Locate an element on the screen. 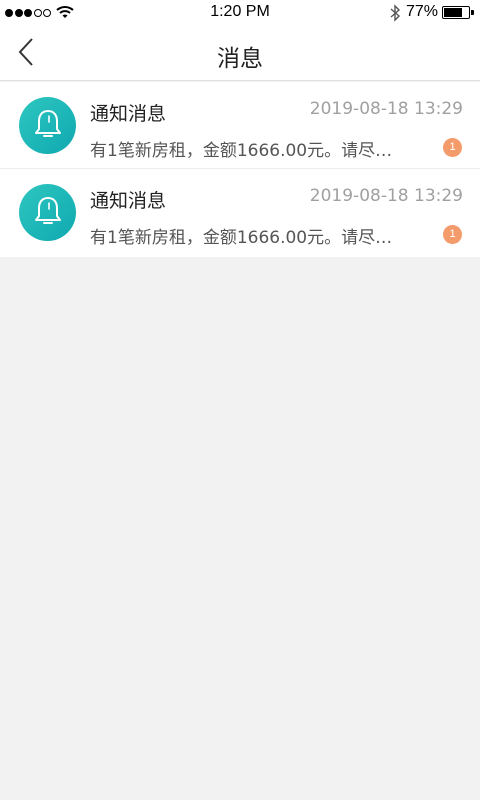 This screenshot has width=480, height=800. status-bar: 1:20 PM 77% is located at coordinates (240, 13).